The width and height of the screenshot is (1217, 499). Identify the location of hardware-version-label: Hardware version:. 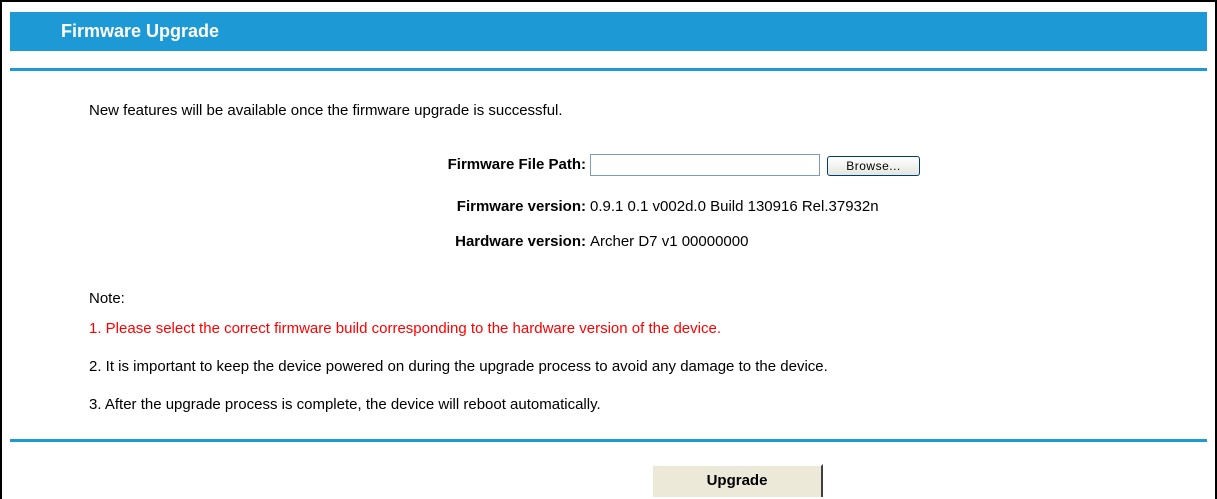
(520, 241).